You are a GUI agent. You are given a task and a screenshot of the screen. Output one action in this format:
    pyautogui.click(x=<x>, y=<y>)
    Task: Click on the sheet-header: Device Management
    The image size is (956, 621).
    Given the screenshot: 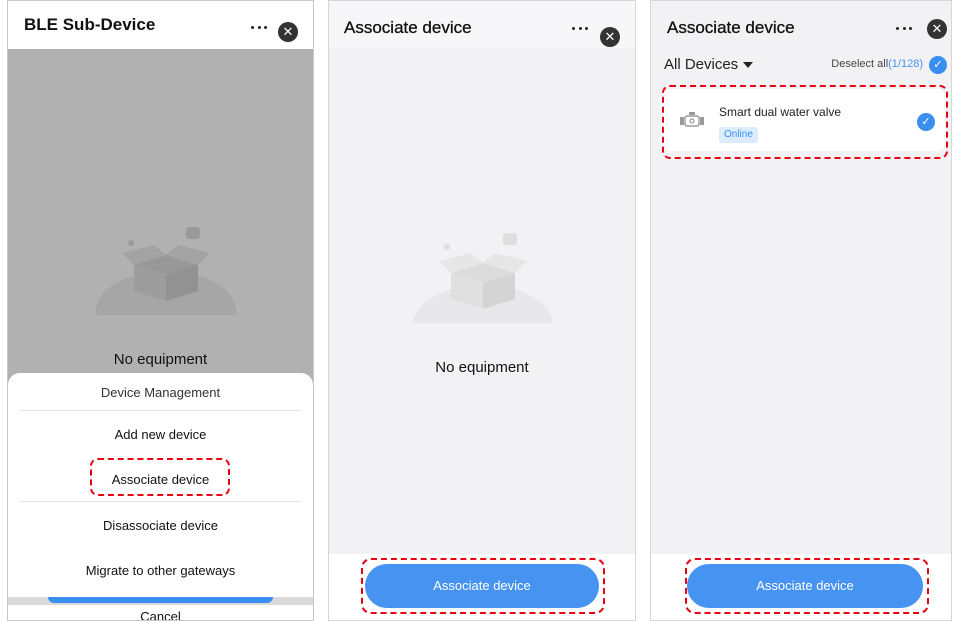 What is the action you would take?
    pyautogui.click(x=160, y=392)
    